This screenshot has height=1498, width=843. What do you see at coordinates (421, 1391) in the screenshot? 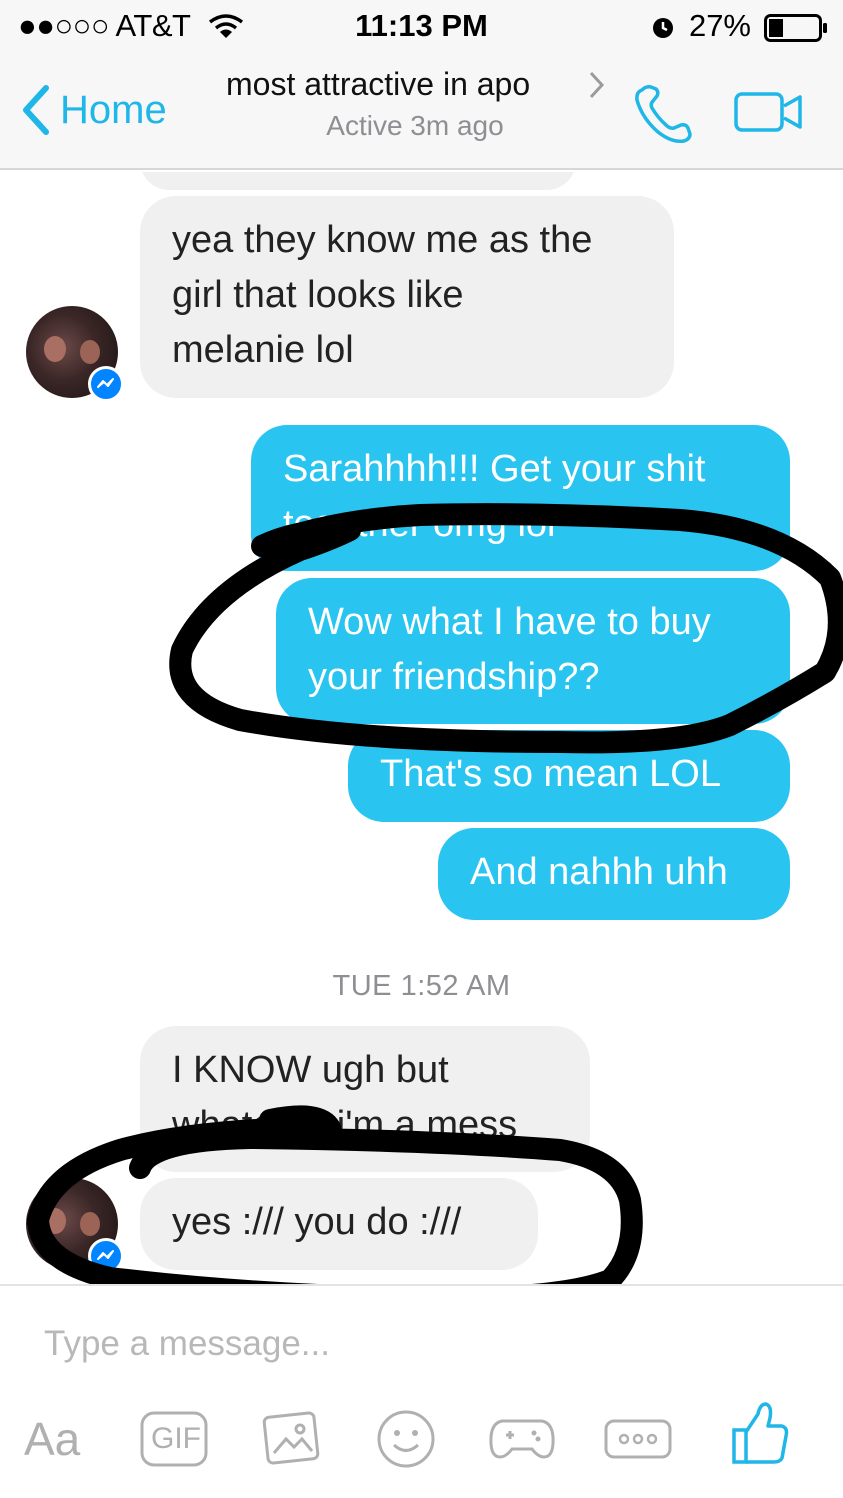
I see `composer: Type a message... Aa GIF` at bounding box center [421, 1391].